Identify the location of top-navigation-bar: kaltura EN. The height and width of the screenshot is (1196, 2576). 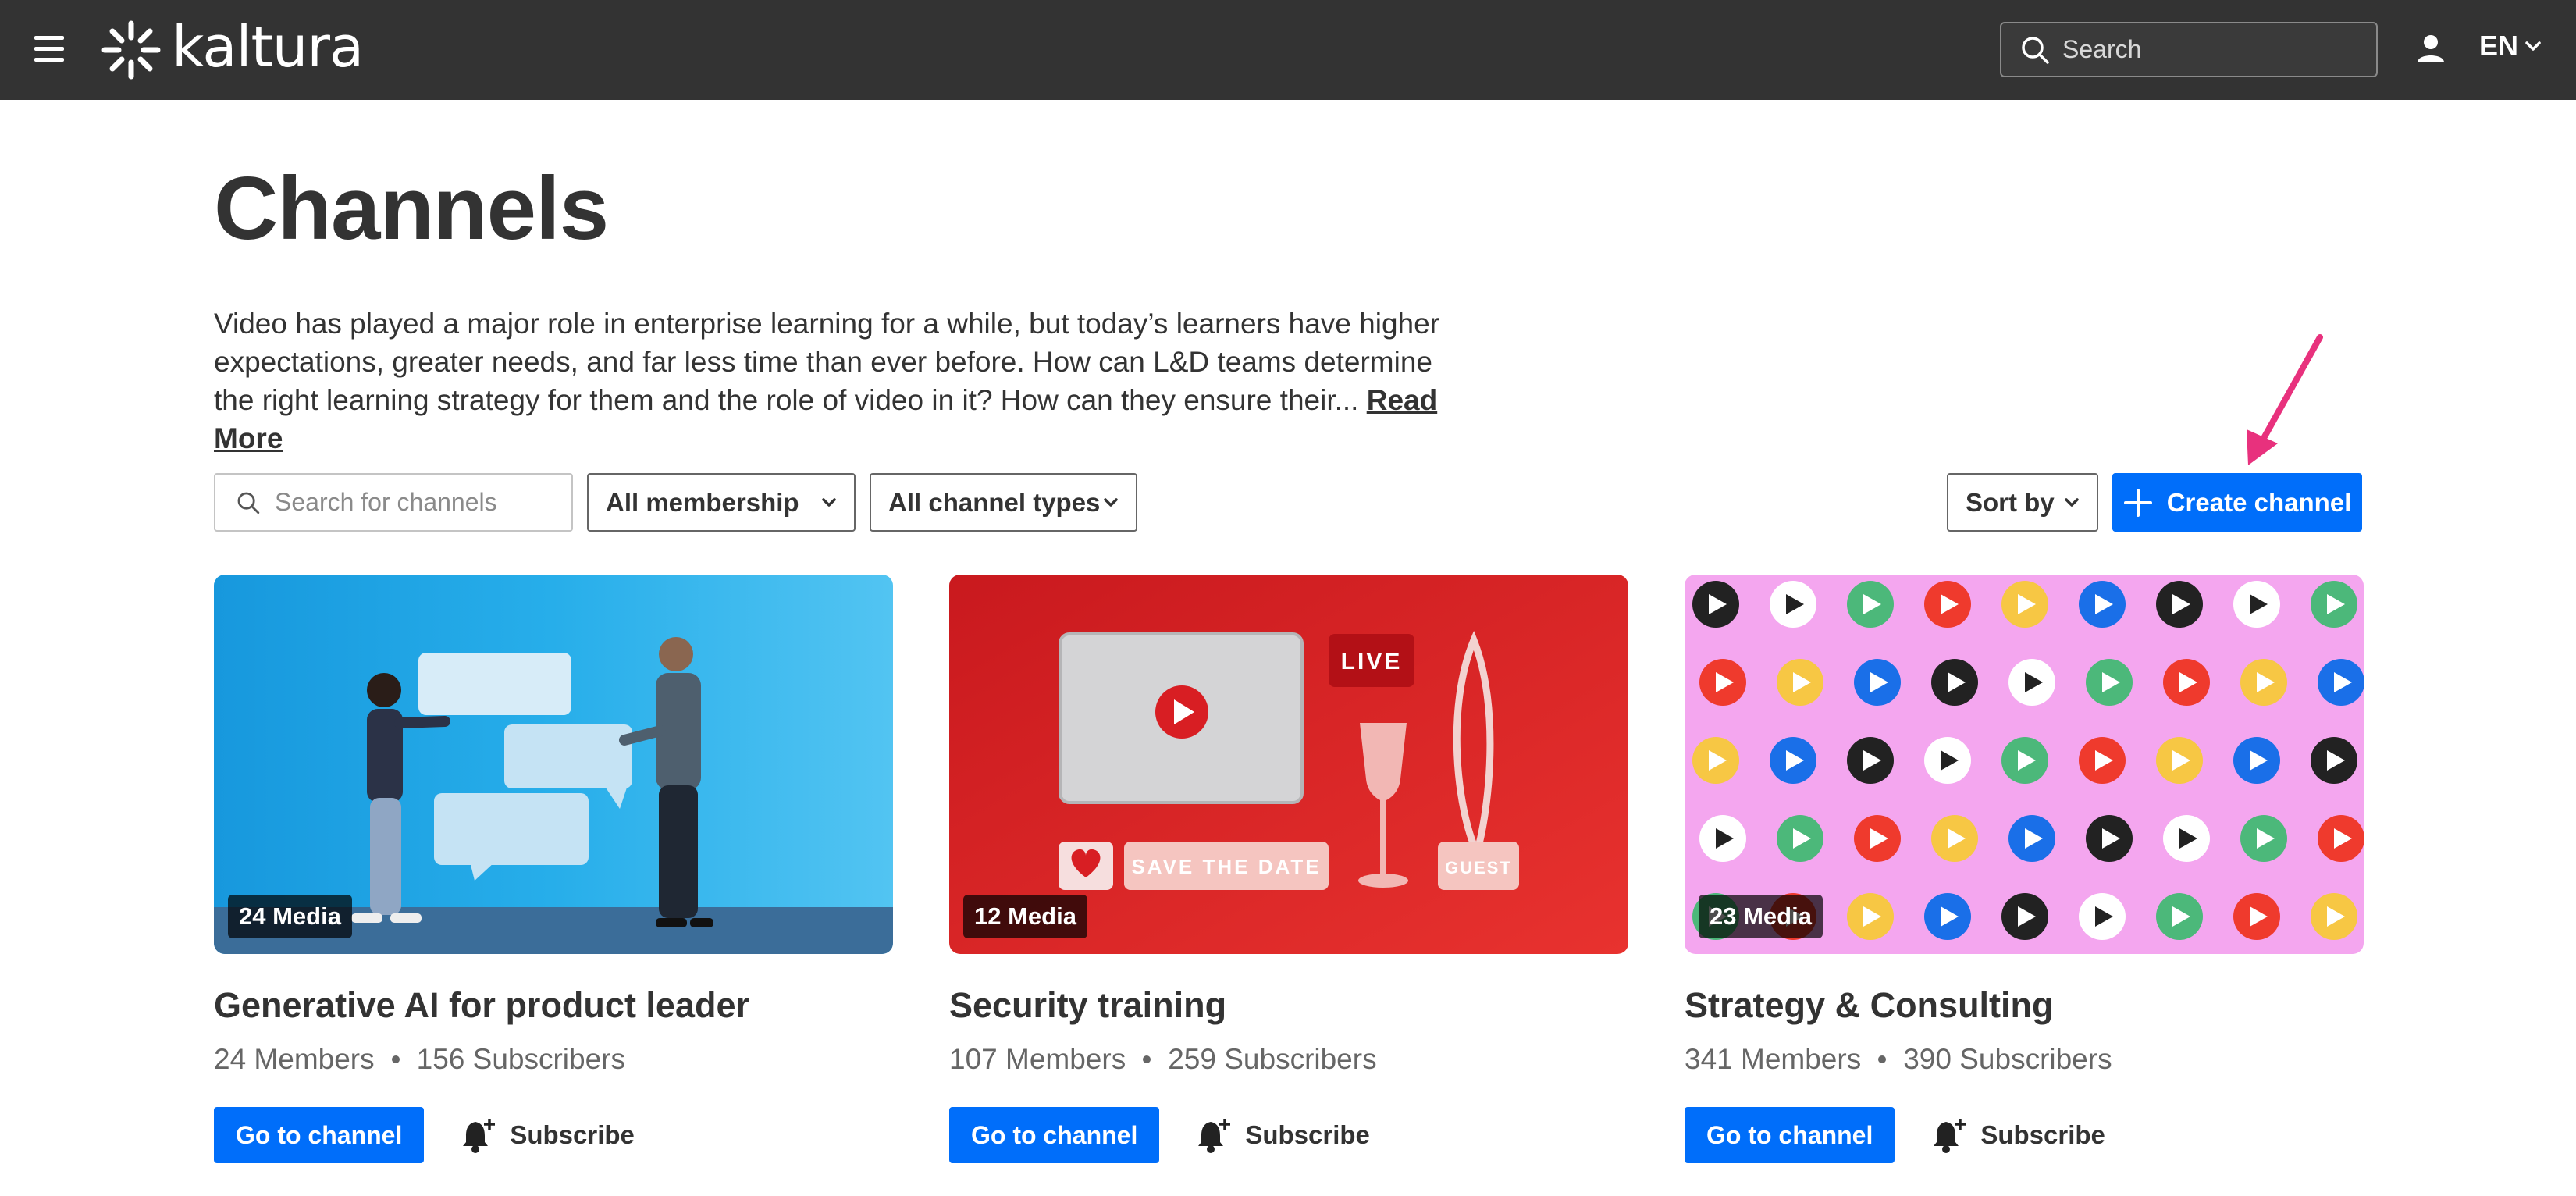
(1288, 50).